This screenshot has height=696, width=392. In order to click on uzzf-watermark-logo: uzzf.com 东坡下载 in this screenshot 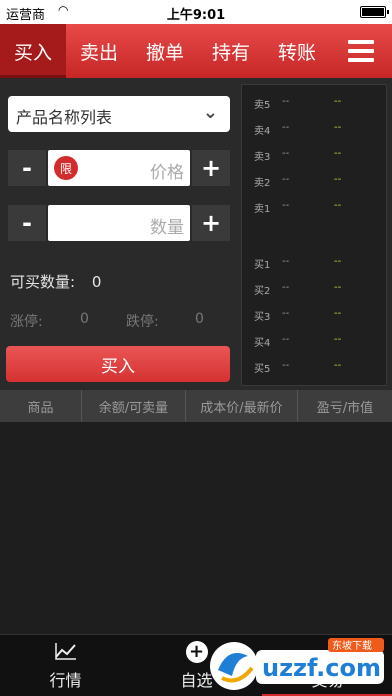, I will do `click(297, 664)`.